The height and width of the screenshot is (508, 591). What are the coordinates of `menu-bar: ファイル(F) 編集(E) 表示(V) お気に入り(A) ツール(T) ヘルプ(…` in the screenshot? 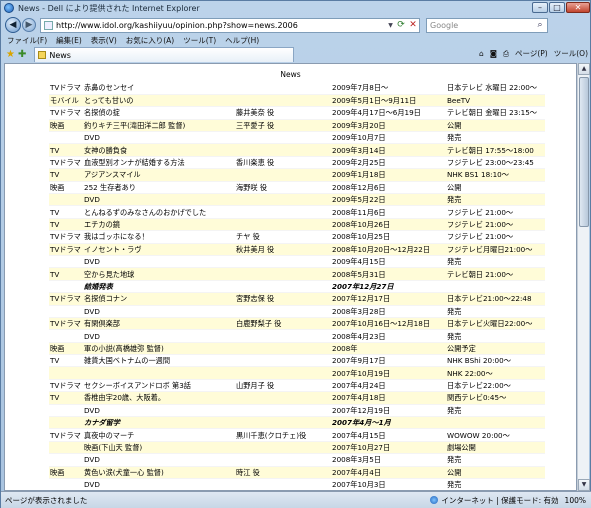 It's located at (296, 40).